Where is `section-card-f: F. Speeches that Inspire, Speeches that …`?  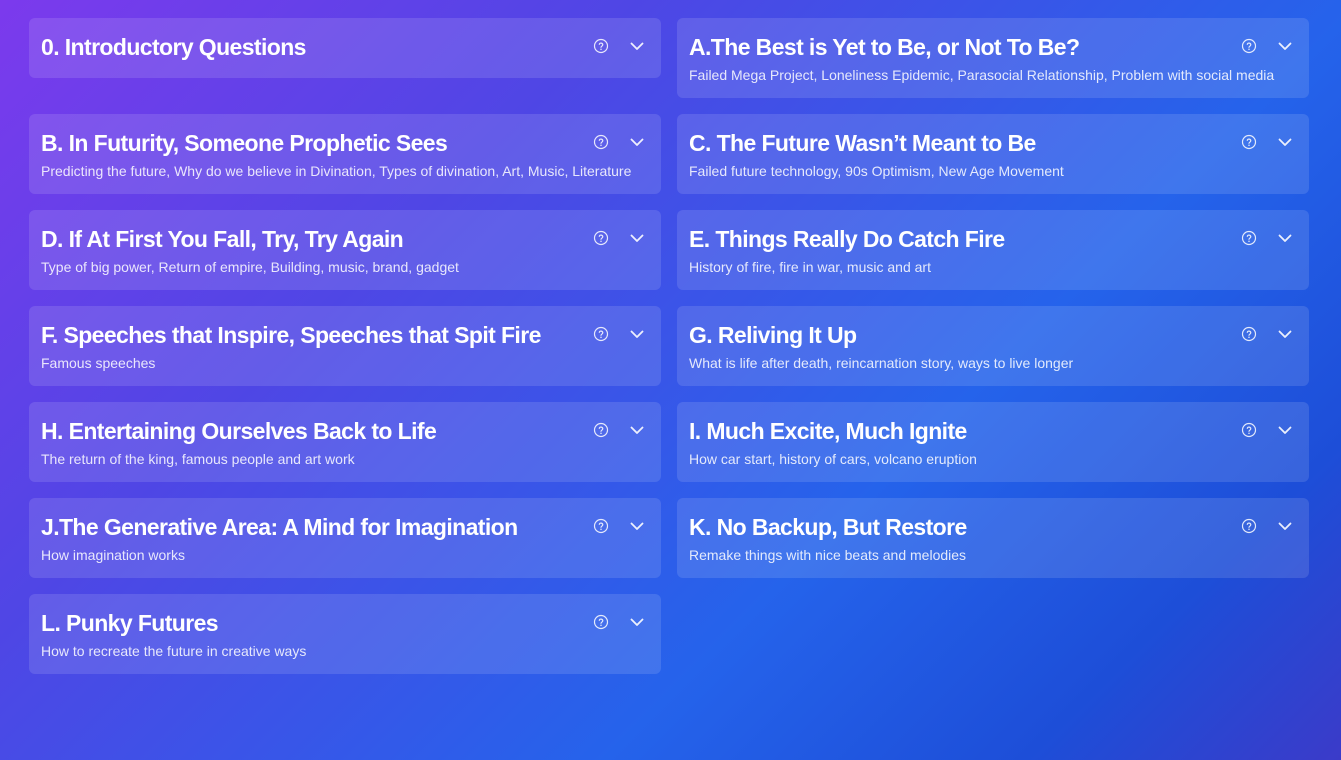 section-card-f: F. Speeches that Inspire, Speeches that … is located at coordinates (345, 346).